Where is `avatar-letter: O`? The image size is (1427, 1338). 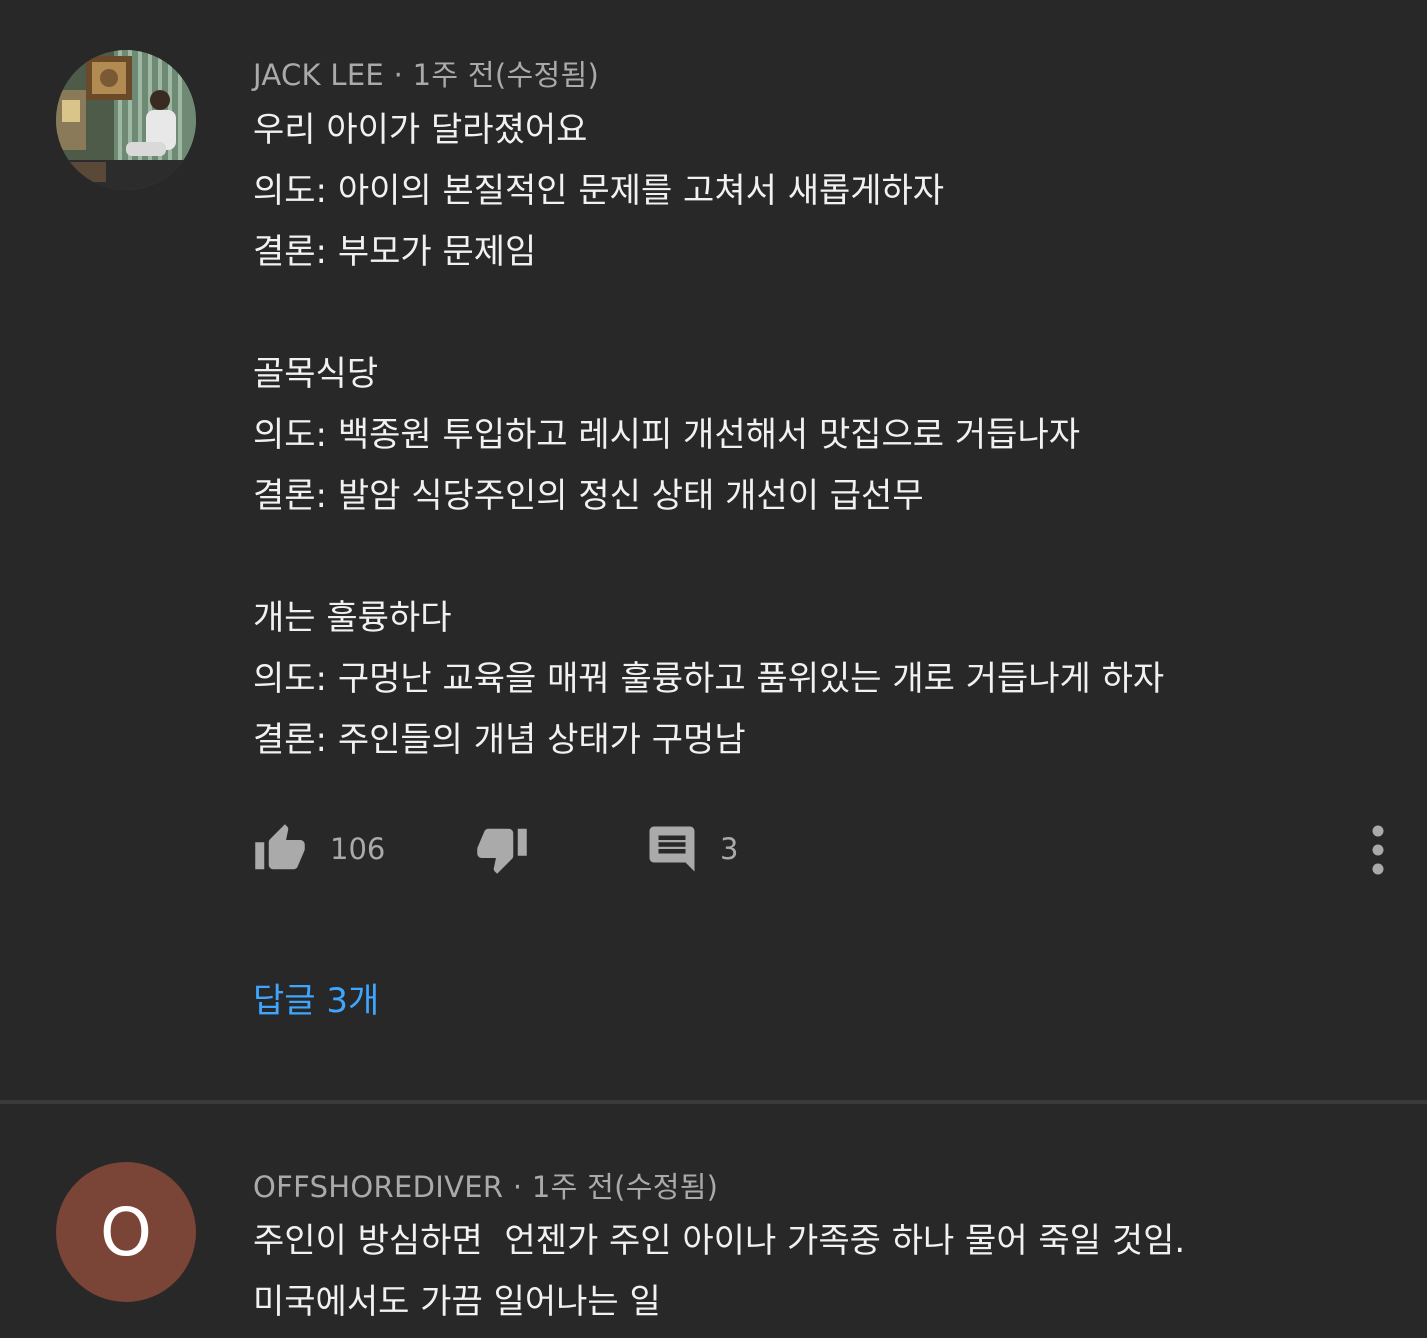 avatar-letter: O is located at coordinates (126, 1232).